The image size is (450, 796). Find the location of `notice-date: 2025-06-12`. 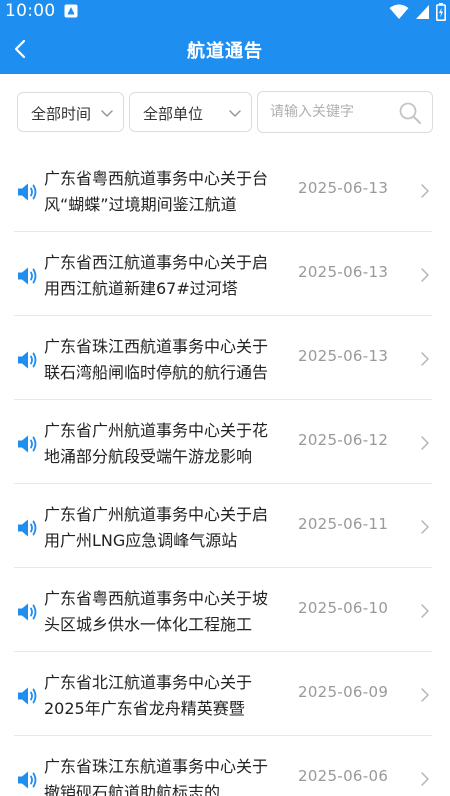

notice-date: 2025-06-12 is located at coordinates (343, 440).